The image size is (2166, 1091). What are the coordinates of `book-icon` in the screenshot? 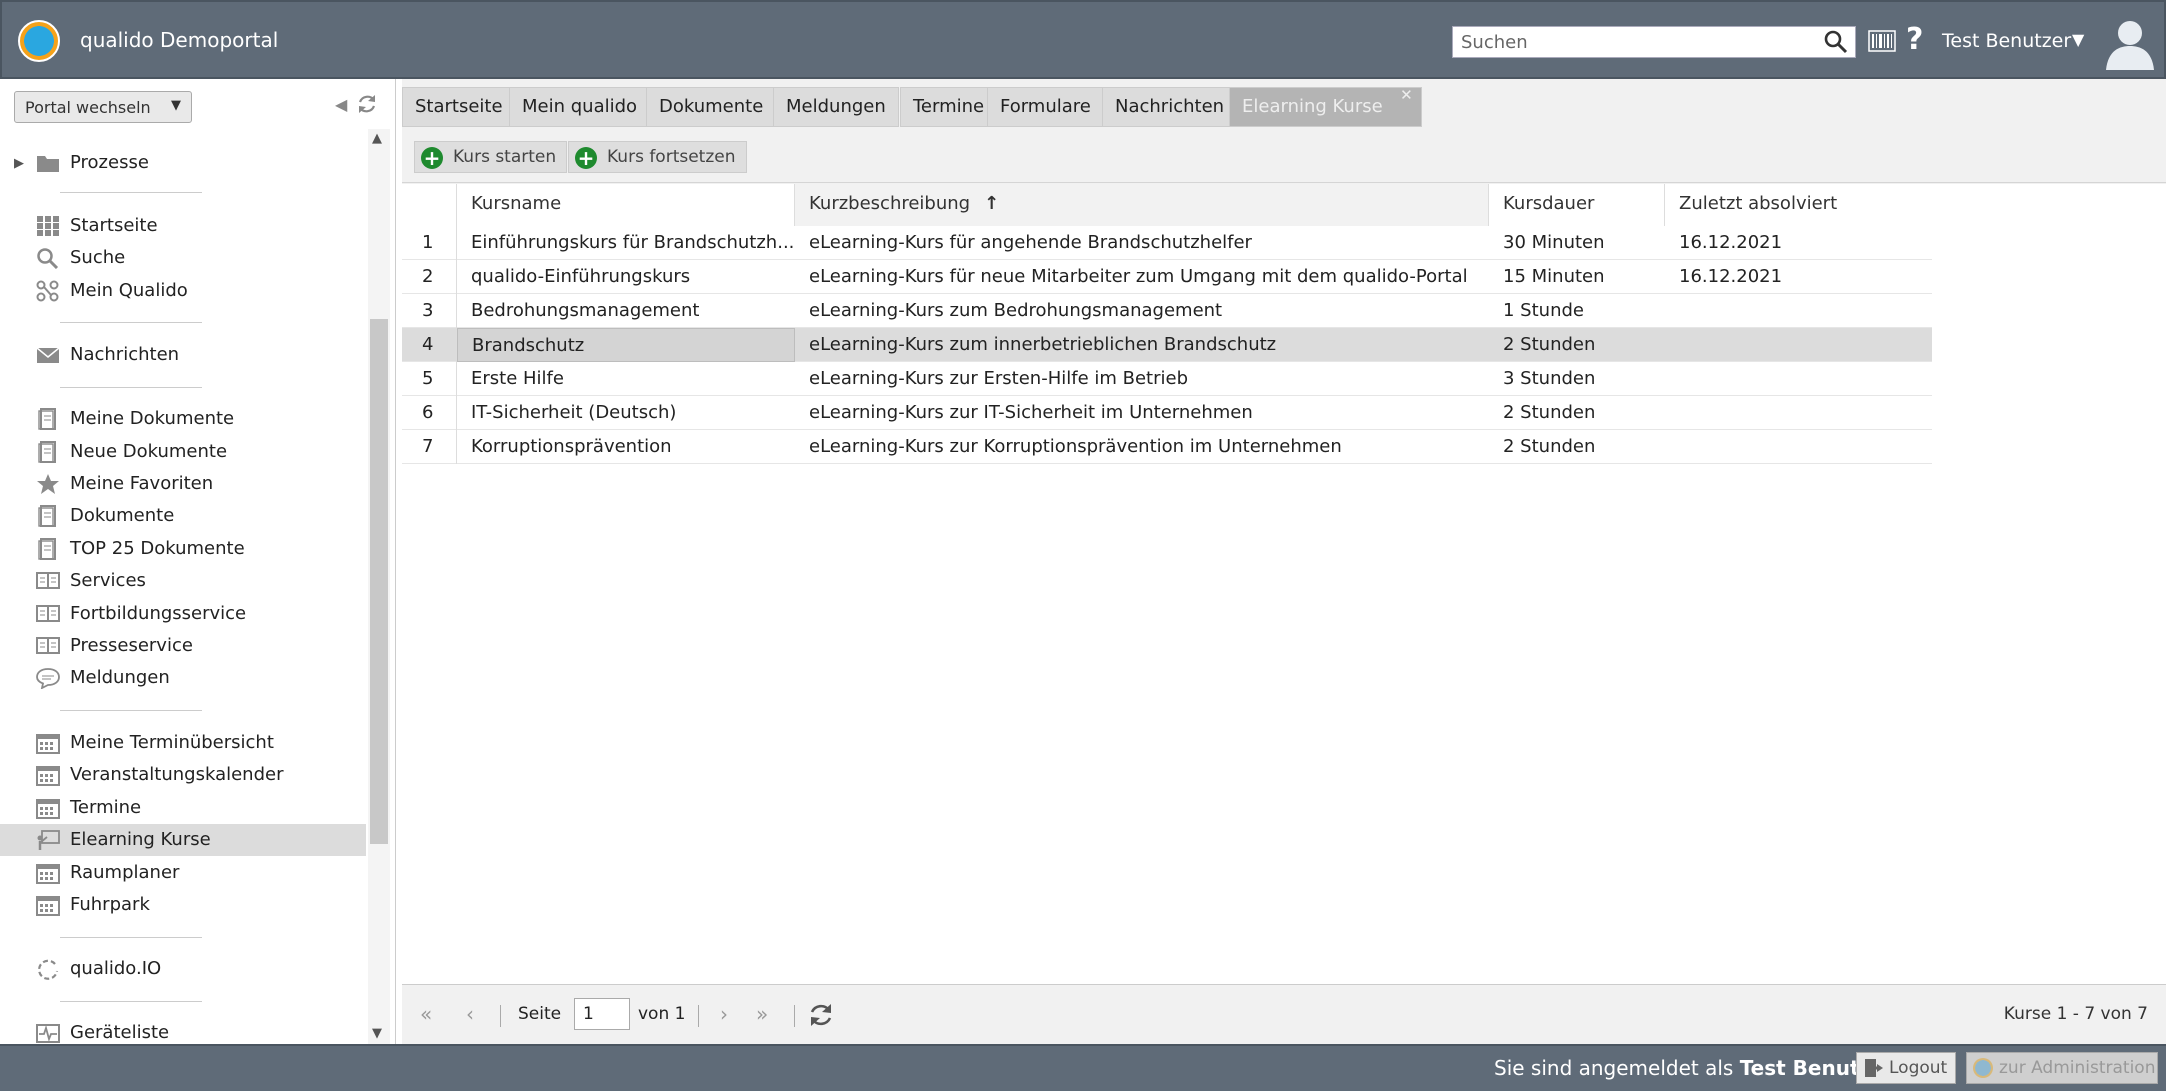 It's located at (48, 580).